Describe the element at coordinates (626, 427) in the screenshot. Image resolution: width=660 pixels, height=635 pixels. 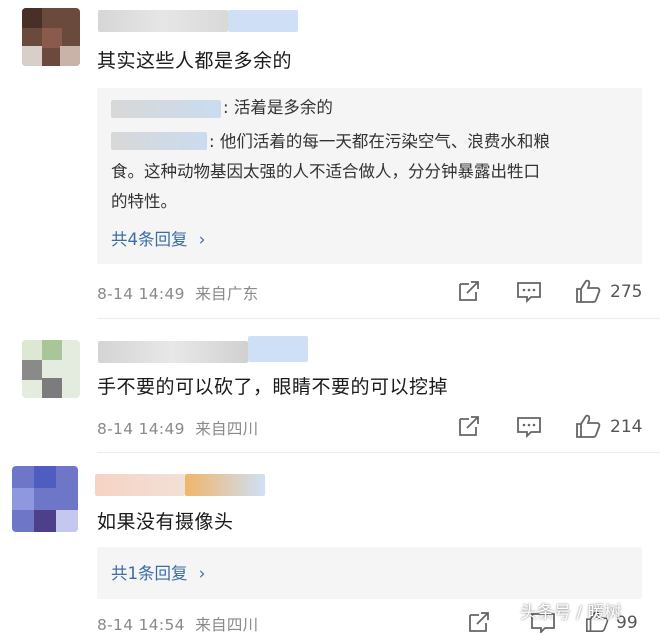
I see `like-count: 214` at that location.